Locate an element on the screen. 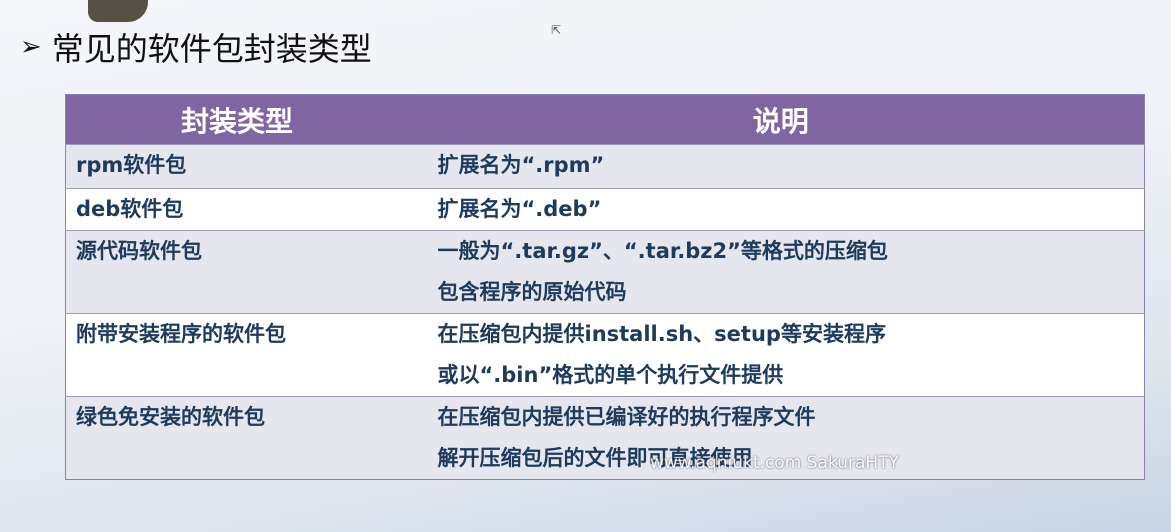 The image size is (1171, 532). description-line: 扩展名为“.deb” is located at coordinates (519, 209).